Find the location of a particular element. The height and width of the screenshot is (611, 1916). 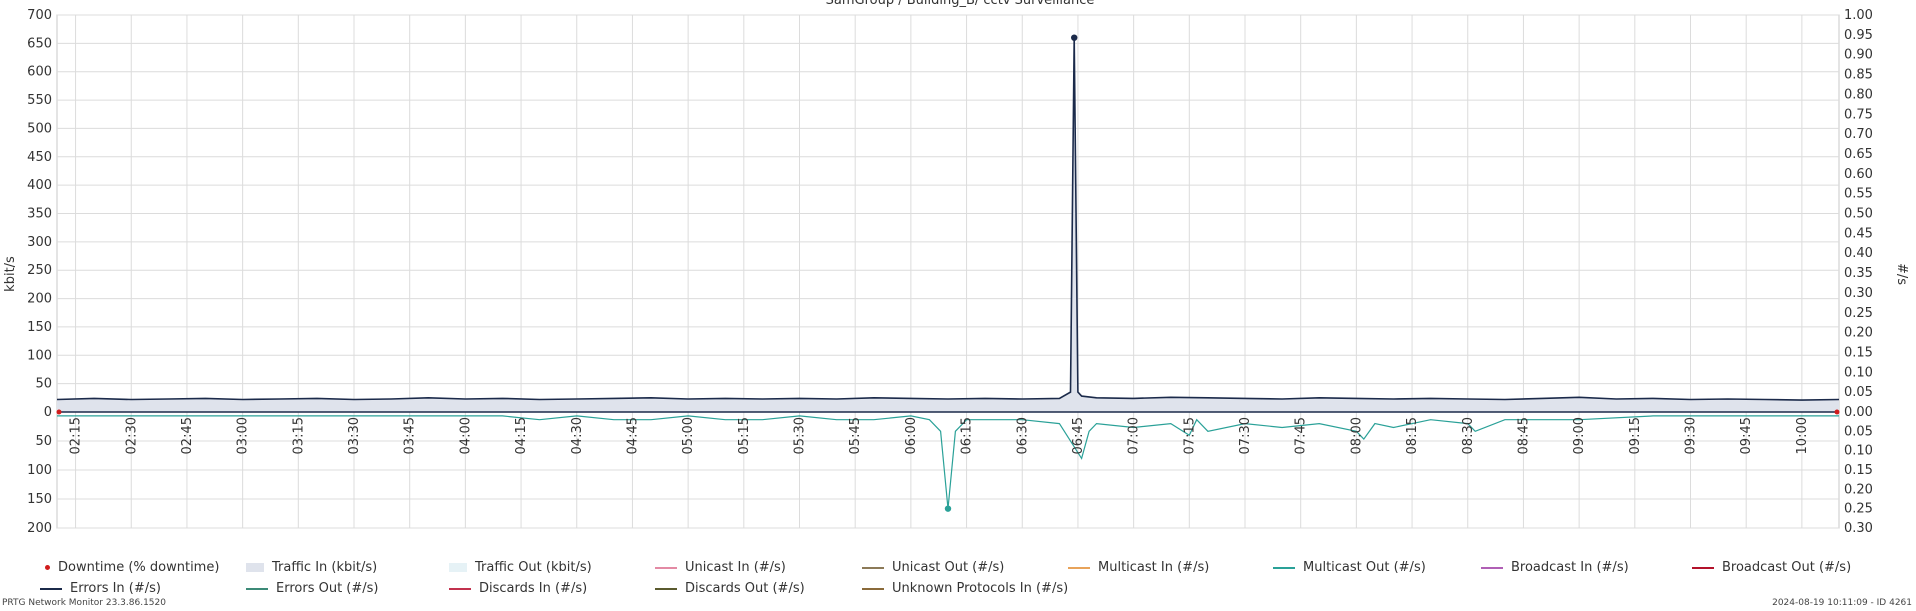

y-tick-label-right: 0.60 is located at coordinates (1858, 174).